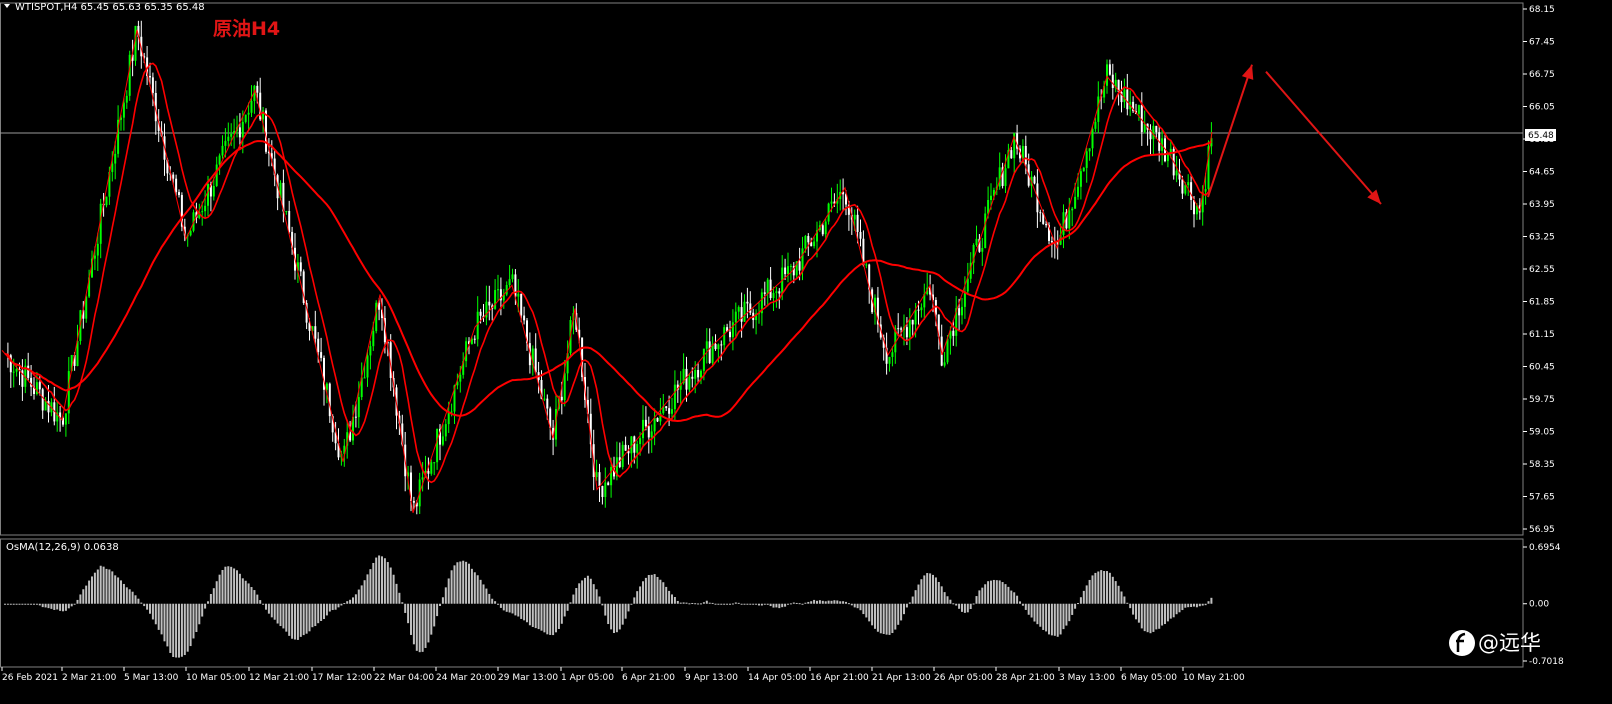  What do you see at coordinates (7, 6) in the screenshot?
I see `dropdown-triangle-icon` at bounding box center [7, 6].